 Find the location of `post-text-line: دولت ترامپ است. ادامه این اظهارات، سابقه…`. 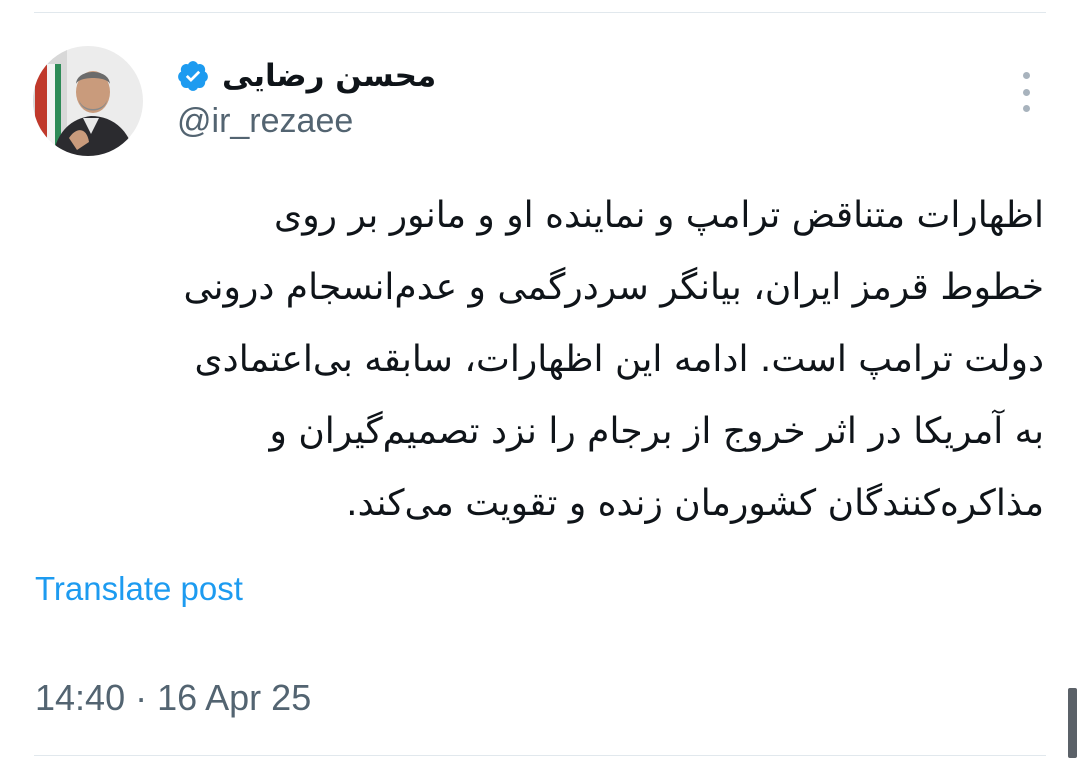

post-text-line: دولت ترامپ است. ادامه این اظهارات، سابقه… is located at coordinates (619, 359).